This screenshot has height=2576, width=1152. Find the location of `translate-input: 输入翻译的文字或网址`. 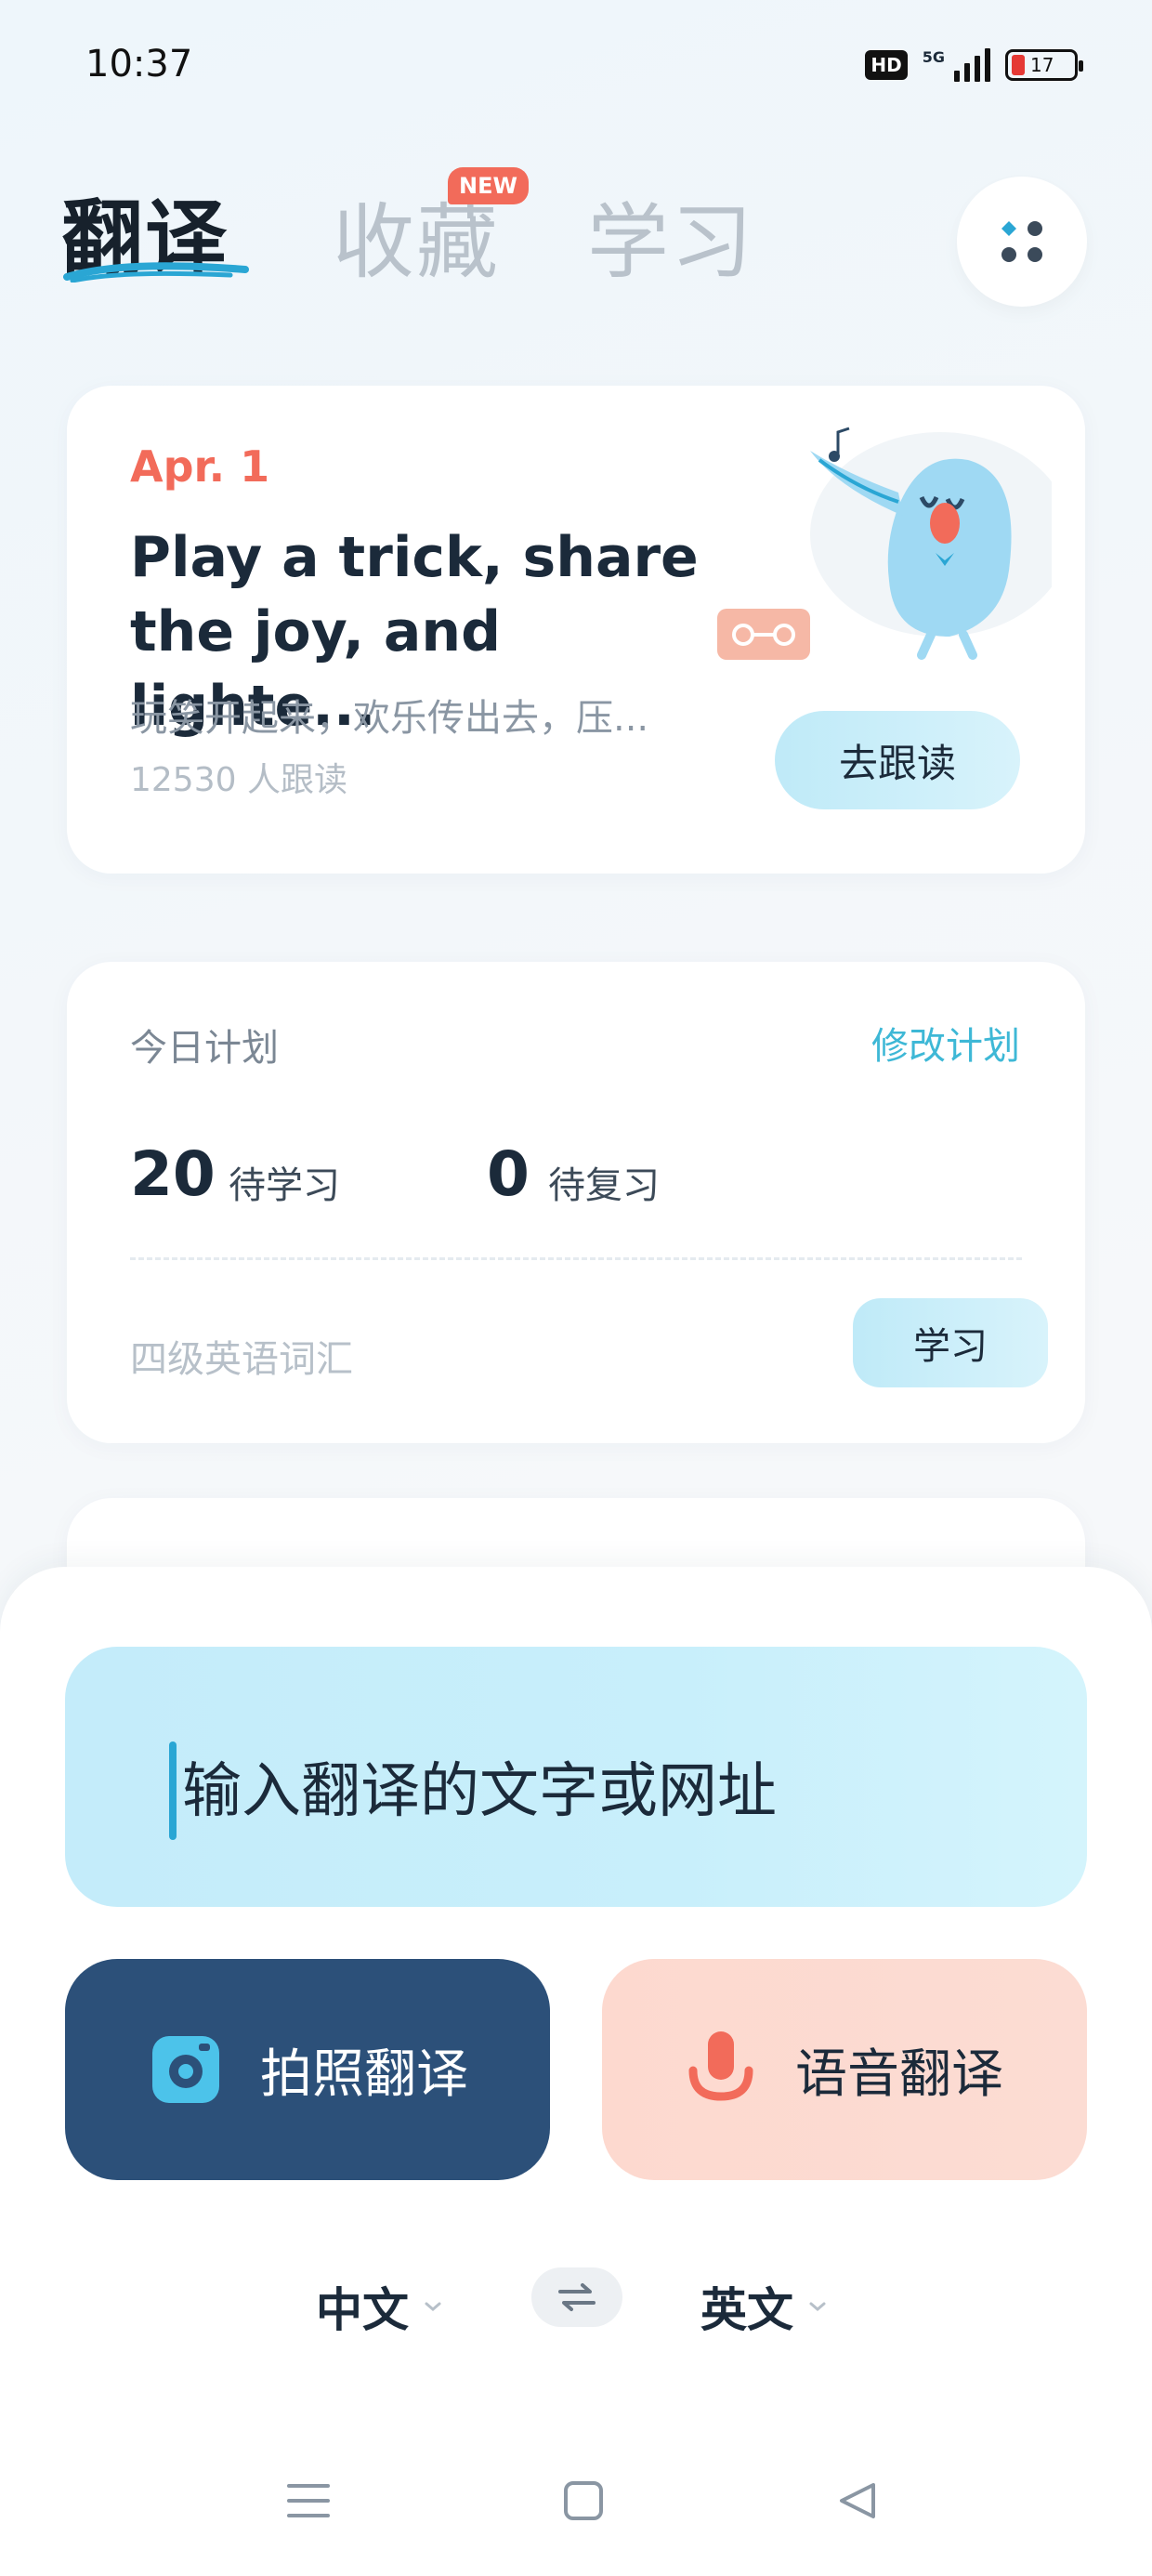

translate-input: 输入翻译的文字或网址 is located at coordinates (576, 1777).